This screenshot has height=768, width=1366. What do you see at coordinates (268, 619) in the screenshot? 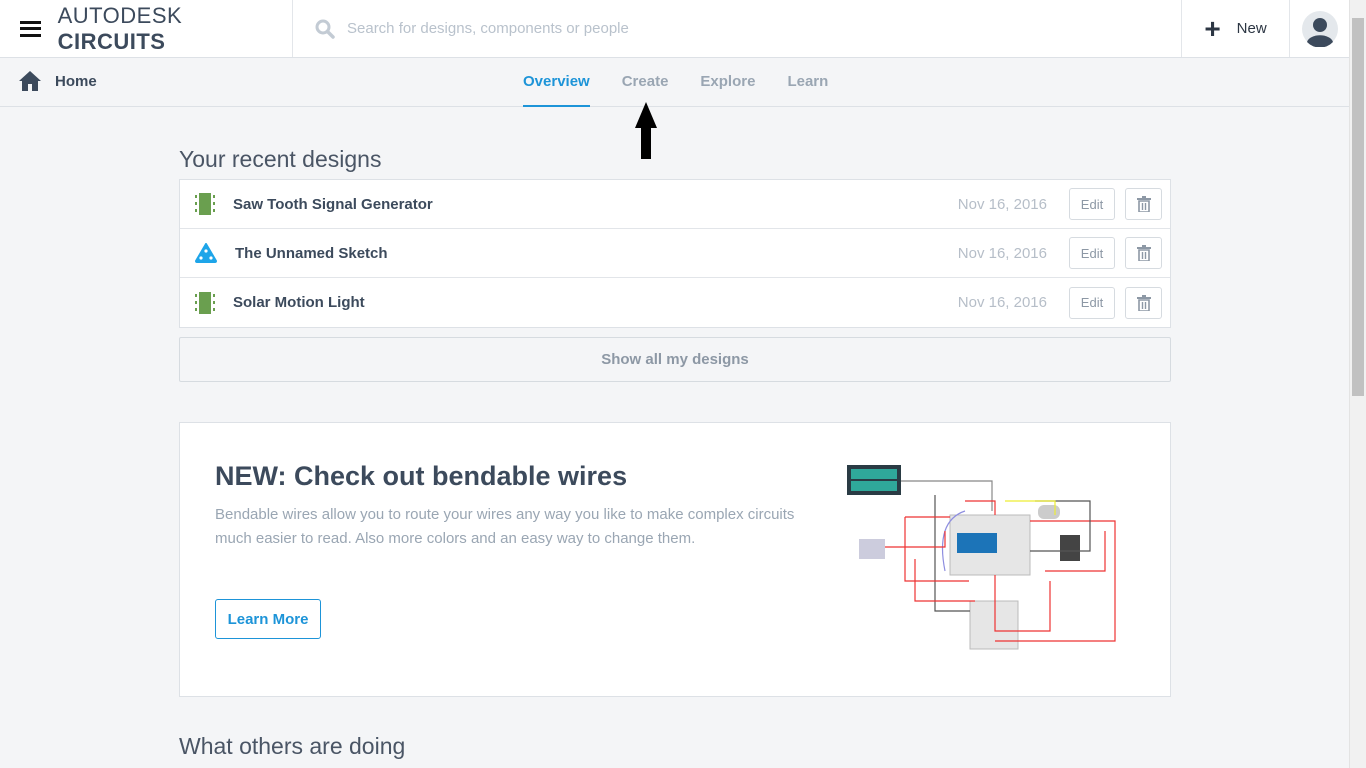
I see `learn-more-button: Learn More` at bounding box center [268, 619].